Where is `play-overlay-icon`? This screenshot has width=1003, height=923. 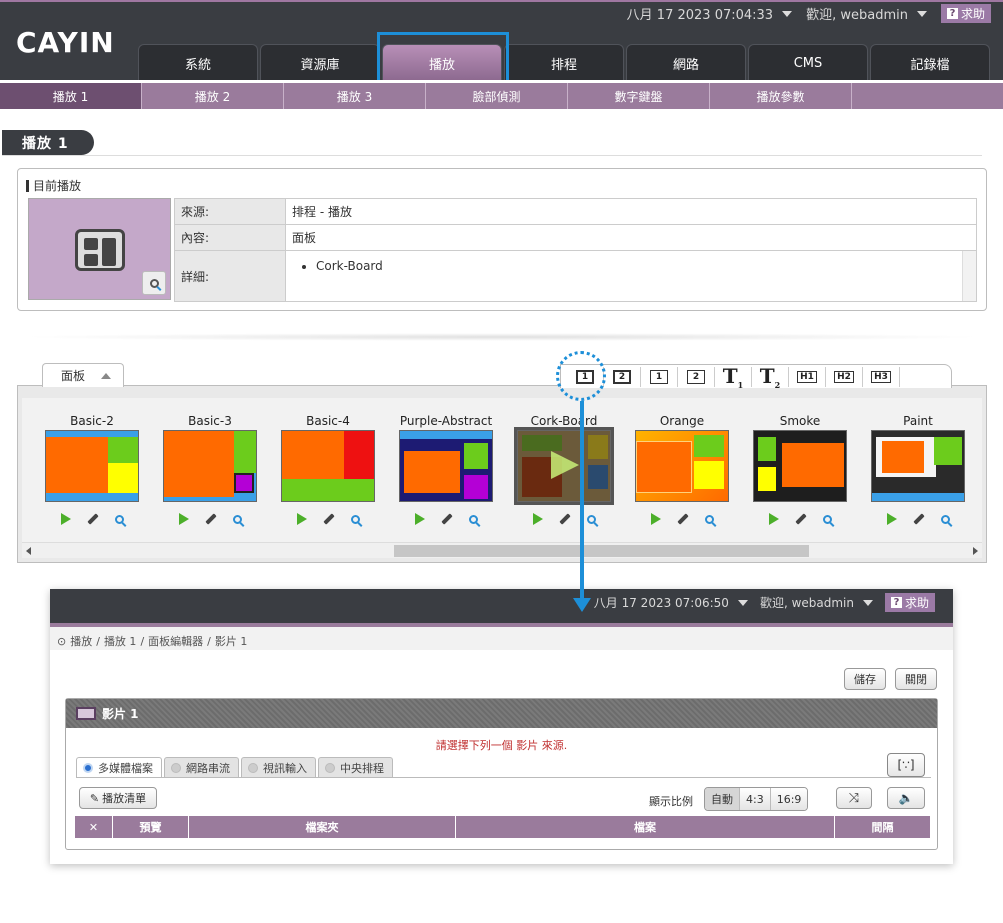 play-overlay-icon is located at coordinates (565, 465).